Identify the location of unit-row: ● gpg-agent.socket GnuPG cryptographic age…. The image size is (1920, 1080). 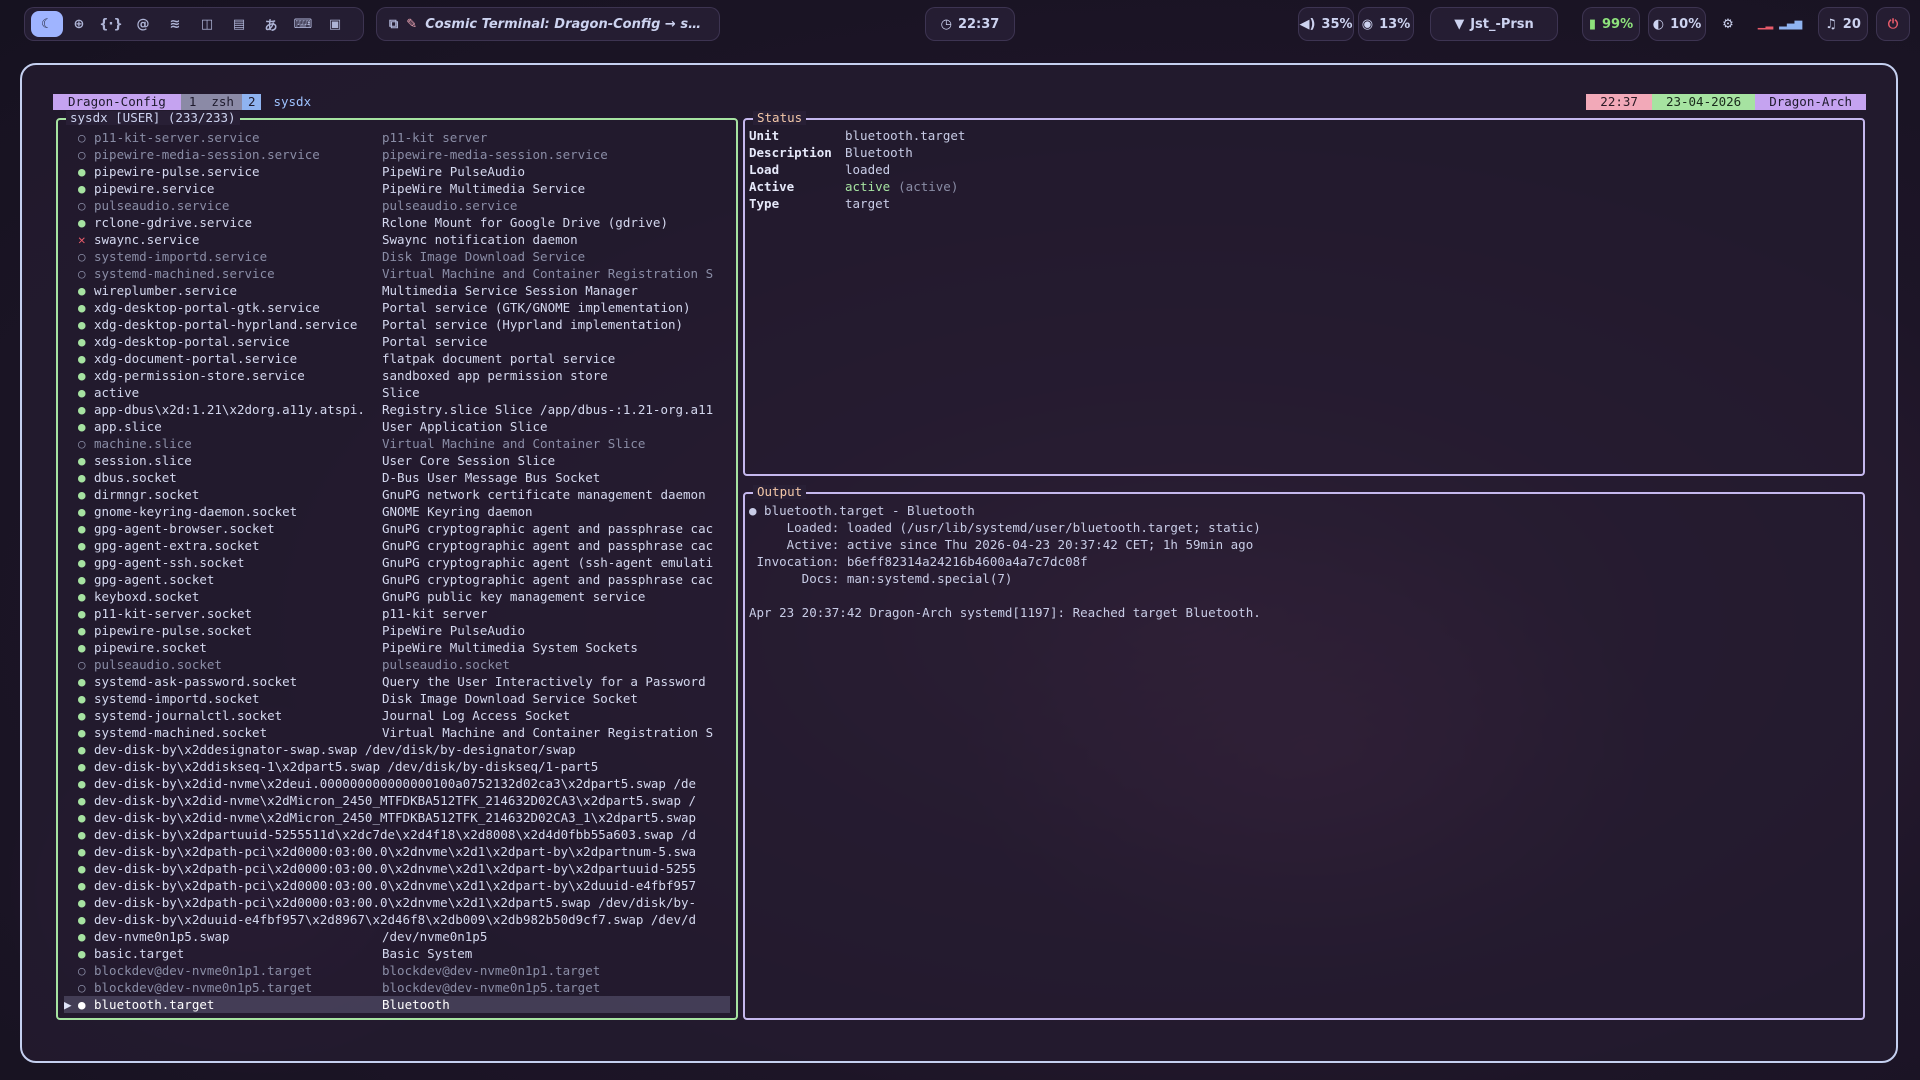
(397, 579).